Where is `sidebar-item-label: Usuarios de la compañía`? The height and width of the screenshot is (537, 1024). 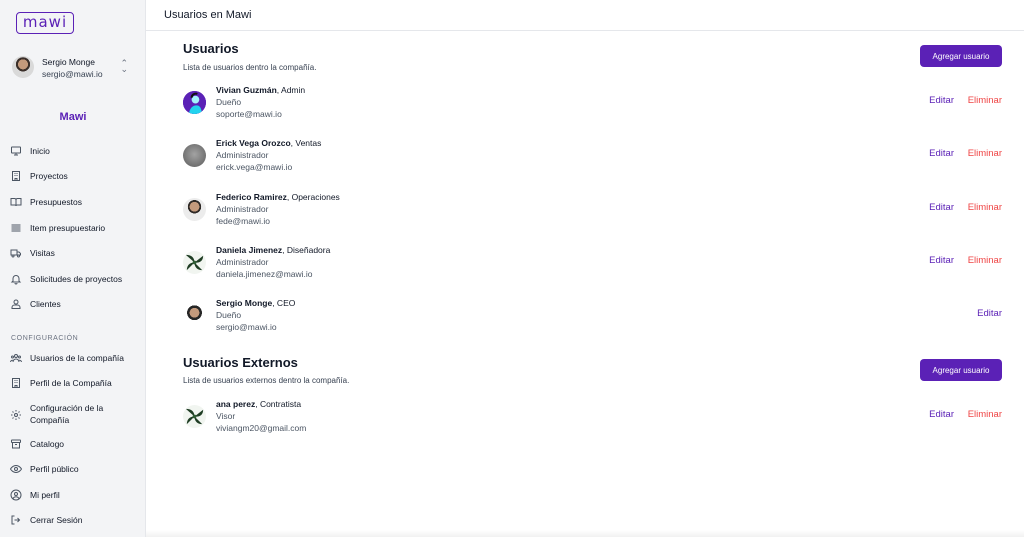 sidebar-item-label: Usuarios de la compañía is located at coordinates (77, 358).